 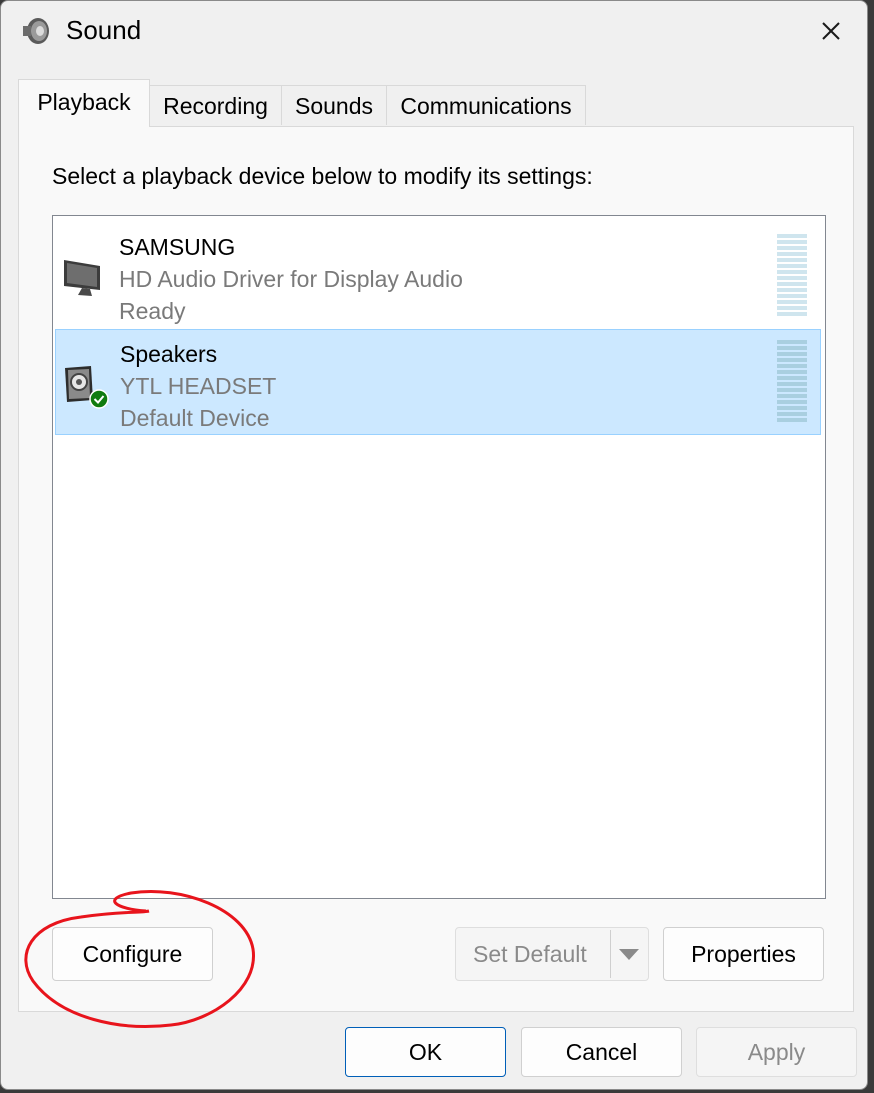 I want to click on monitor-icon, so click(x=82, y=278).